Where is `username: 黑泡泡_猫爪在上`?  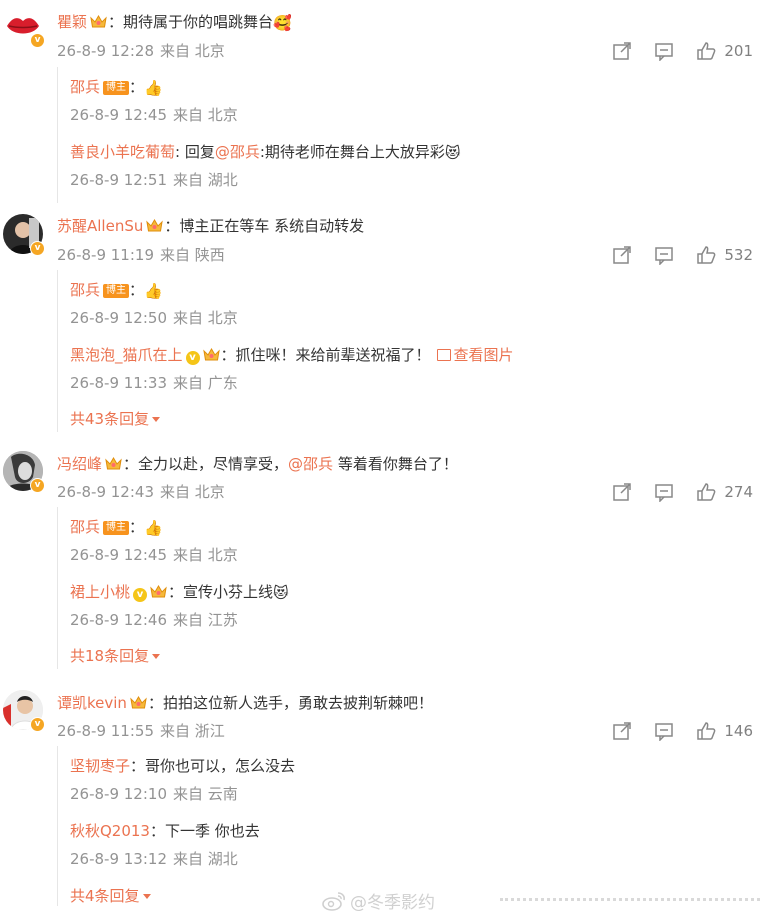
username: 黑泡泡_猫爪在上 is located at coordinates (126, 355).